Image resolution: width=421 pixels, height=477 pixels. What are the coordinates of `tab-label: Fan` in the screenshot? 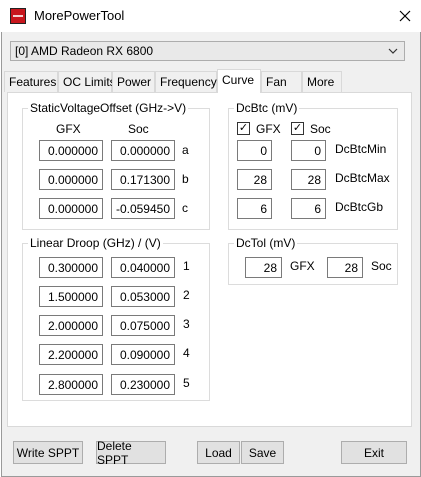 It's located at (276, 82).